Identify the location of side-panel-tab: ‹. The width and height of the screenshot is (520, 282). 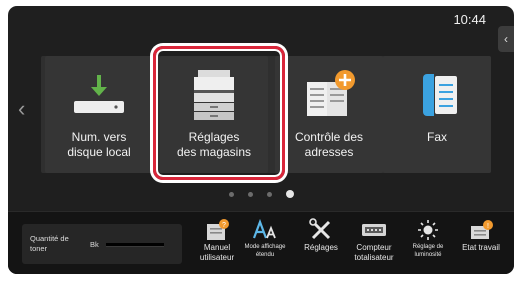
(506, 39).